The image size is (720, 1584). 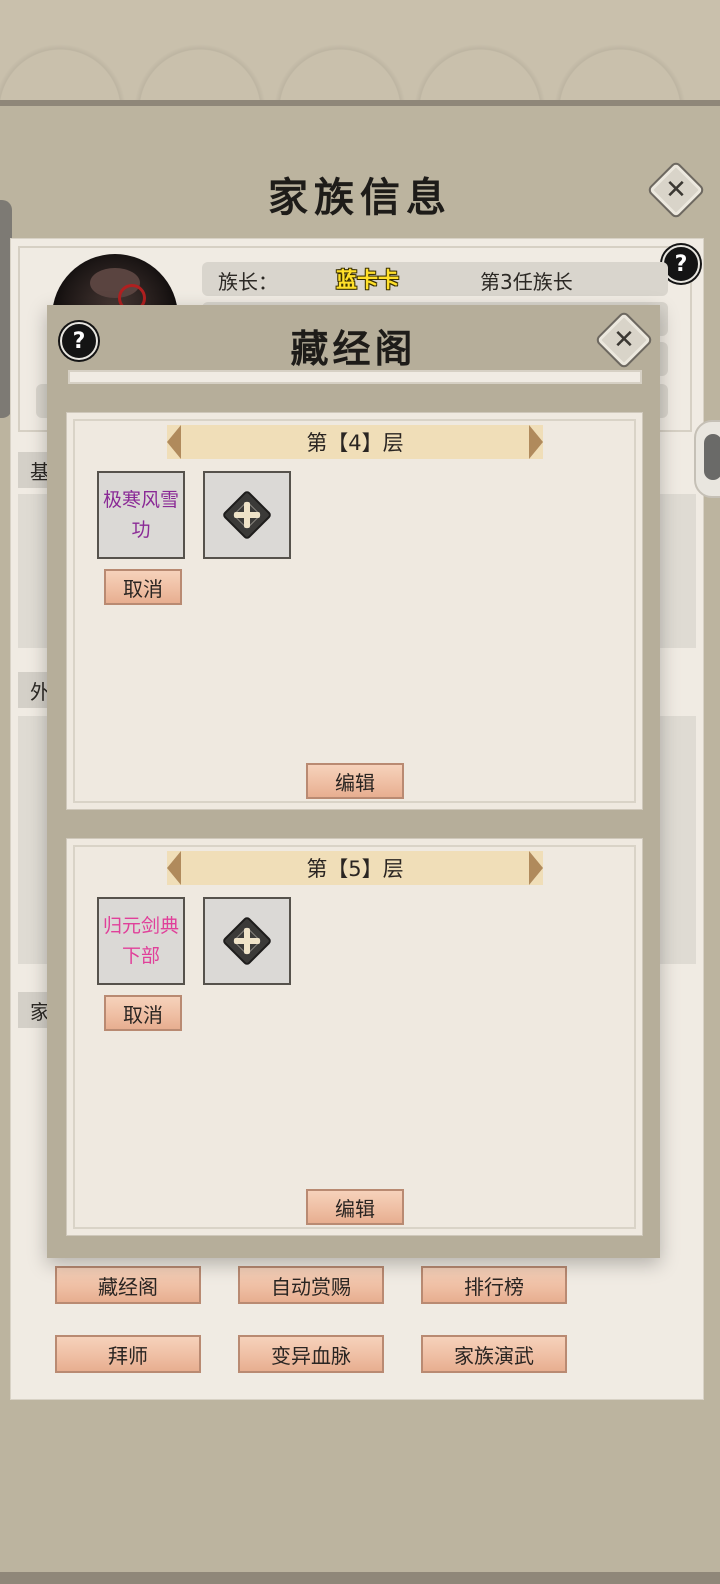 What do you see at coordinates (353, 348) in the screenshot?
I see `modal-title: 藏经阁` at bounding box center [353, 348].